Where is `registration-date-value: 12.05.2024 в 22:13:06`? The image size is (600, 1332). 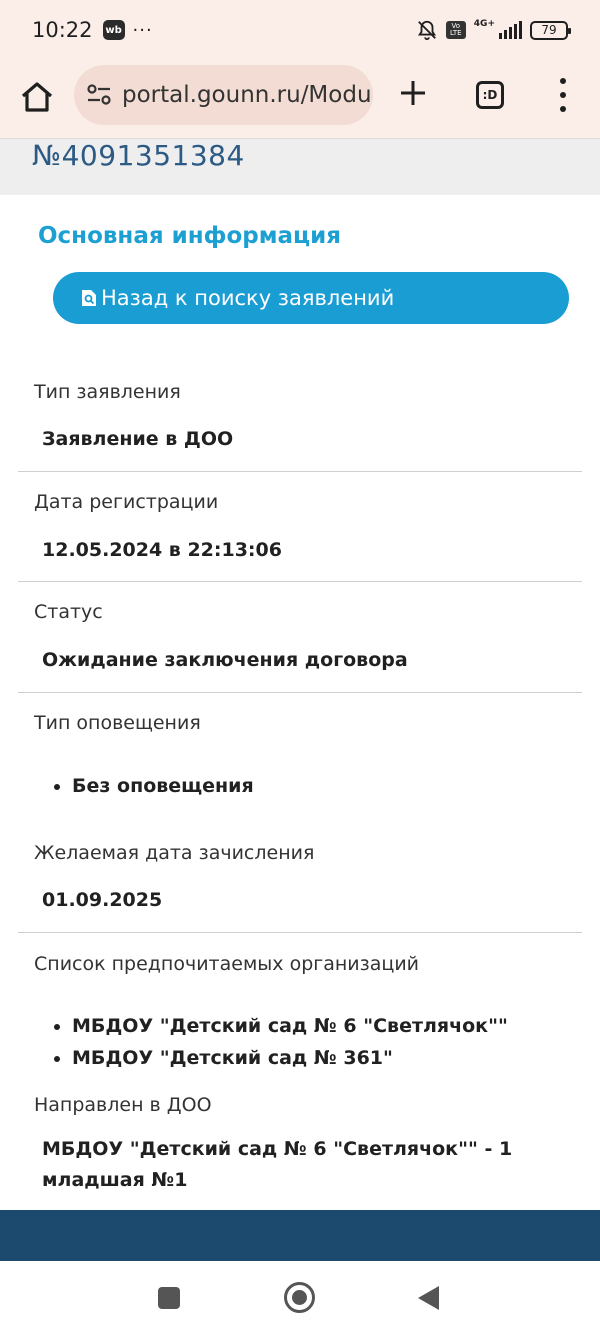
registration-date-value: 12.05.2024 в 22:13:06 is located at coordinates (162, 550).